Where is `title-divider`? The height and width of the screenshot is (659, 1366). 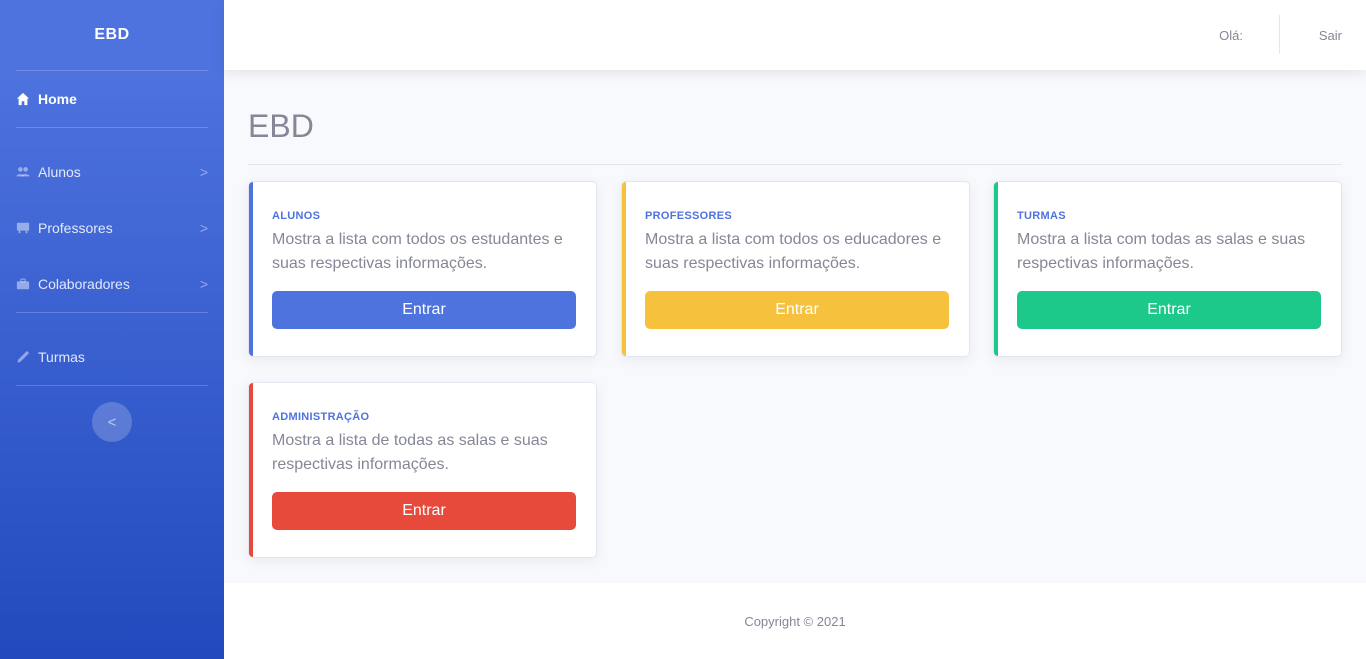 title-divider is located at coordinates (795, 164).